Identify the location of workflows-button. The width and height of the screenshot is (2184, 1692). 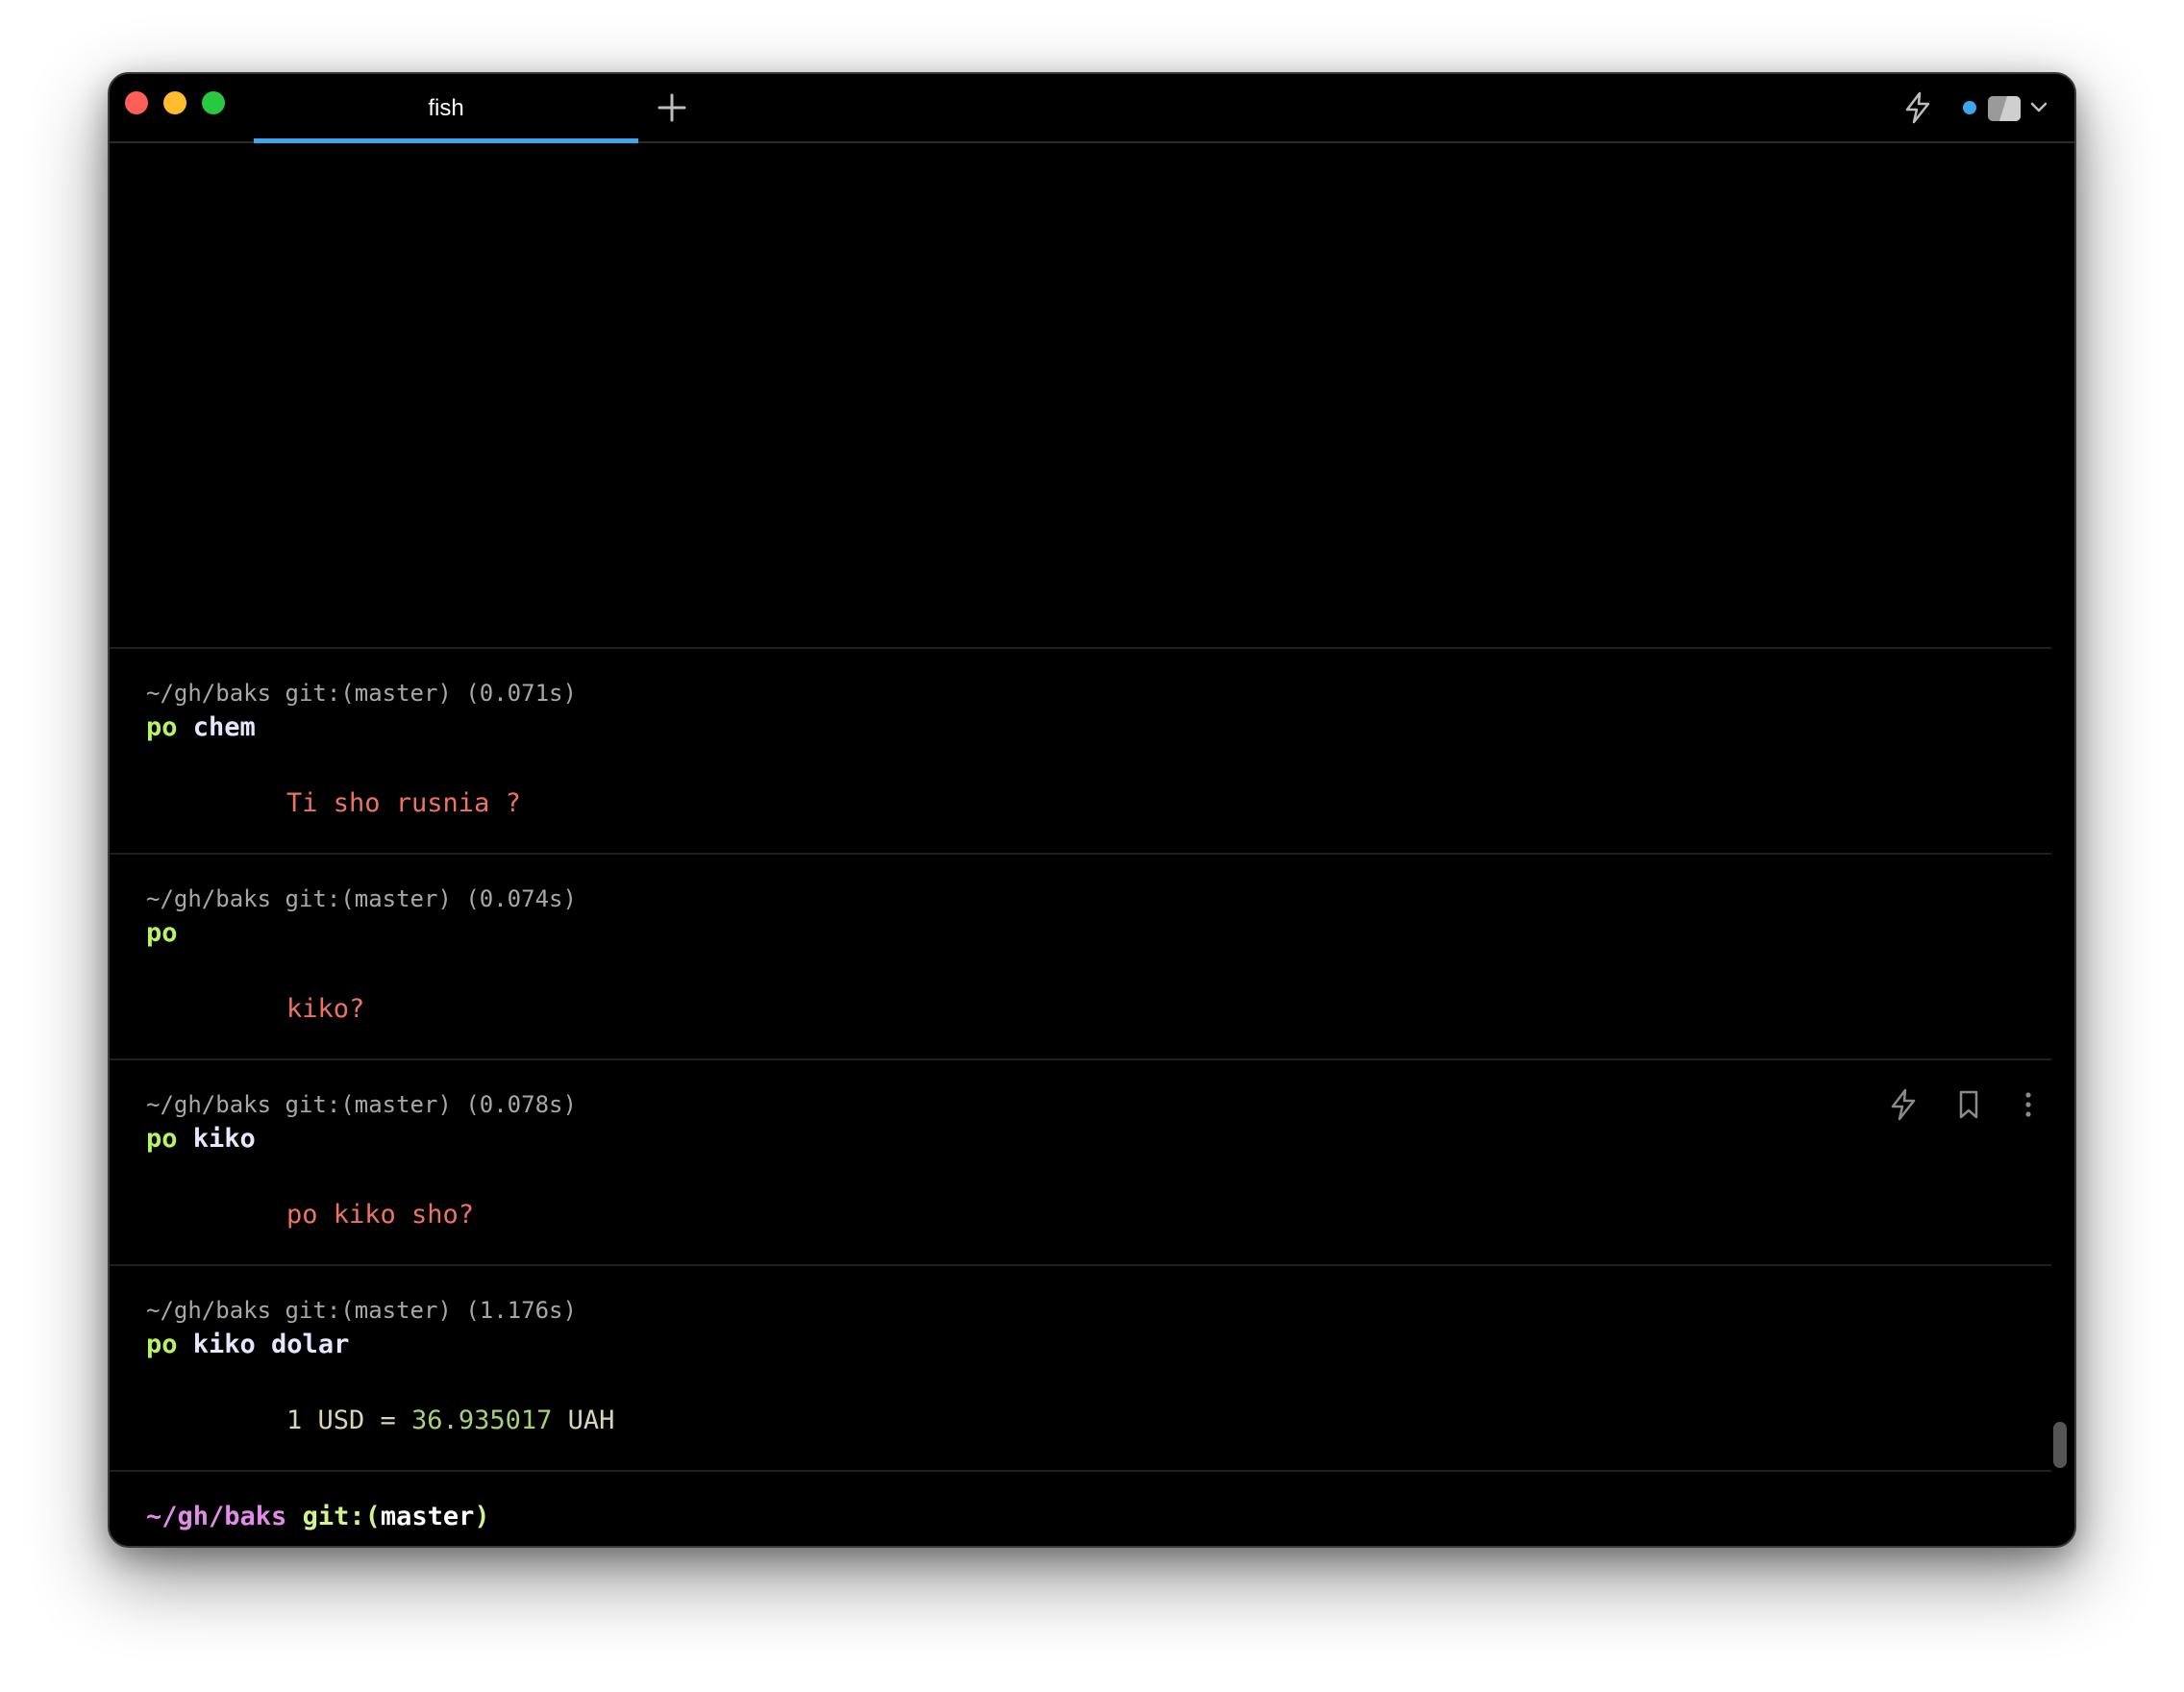
(1918, 107).